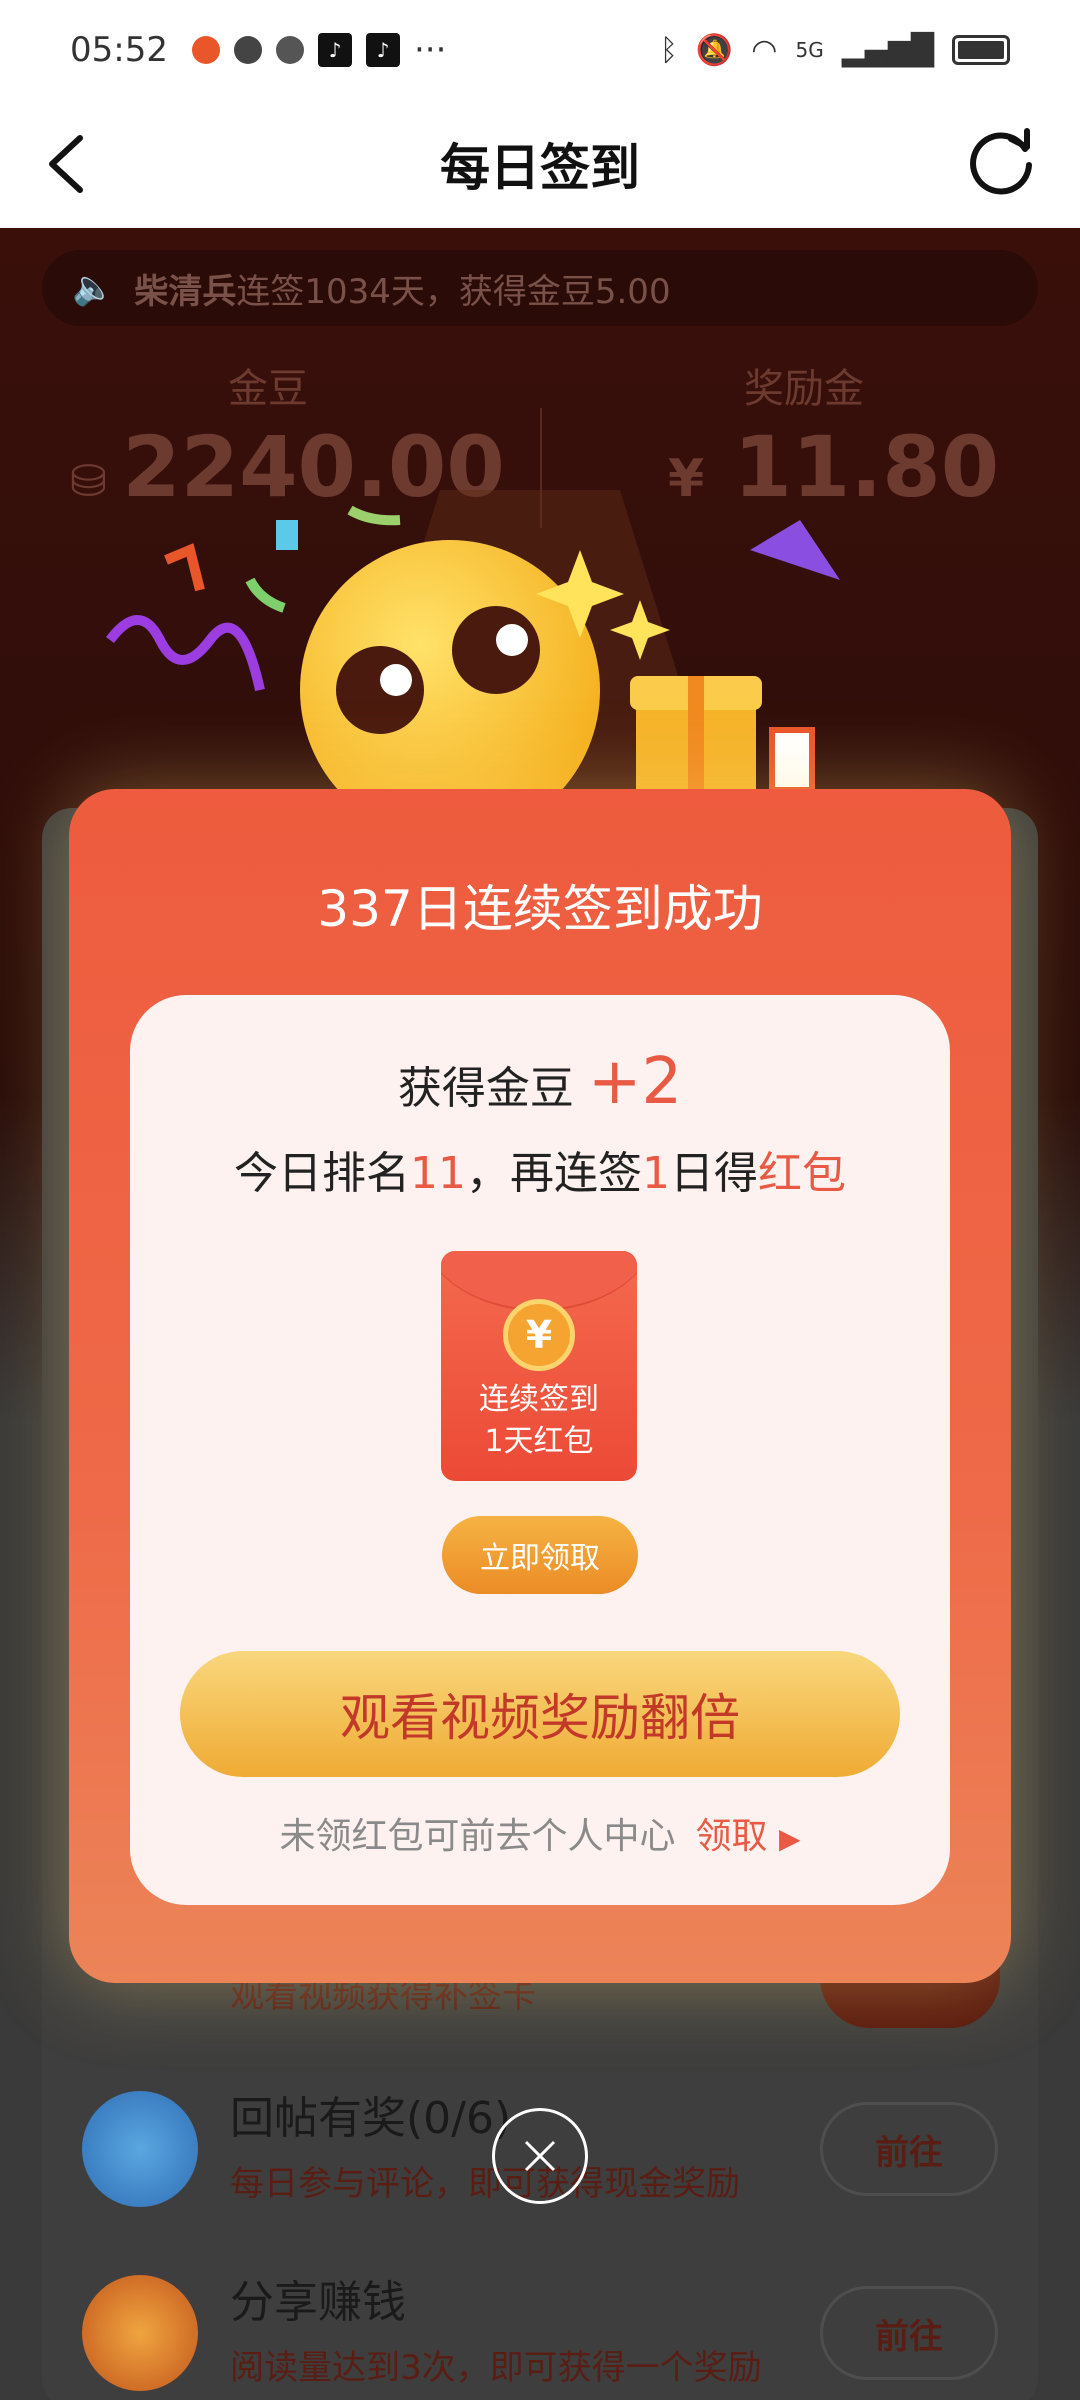  Describe the element at coordinates (540, 2324) in the screenshot. I see `task-row: 分享赚钱 阅读量达到3次，即可获得一个奖励 前往` at that location.